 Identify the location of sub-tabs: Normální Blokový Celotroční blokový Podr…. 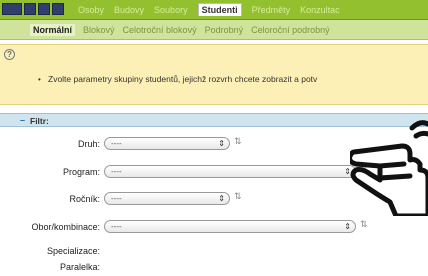
(180, 30).